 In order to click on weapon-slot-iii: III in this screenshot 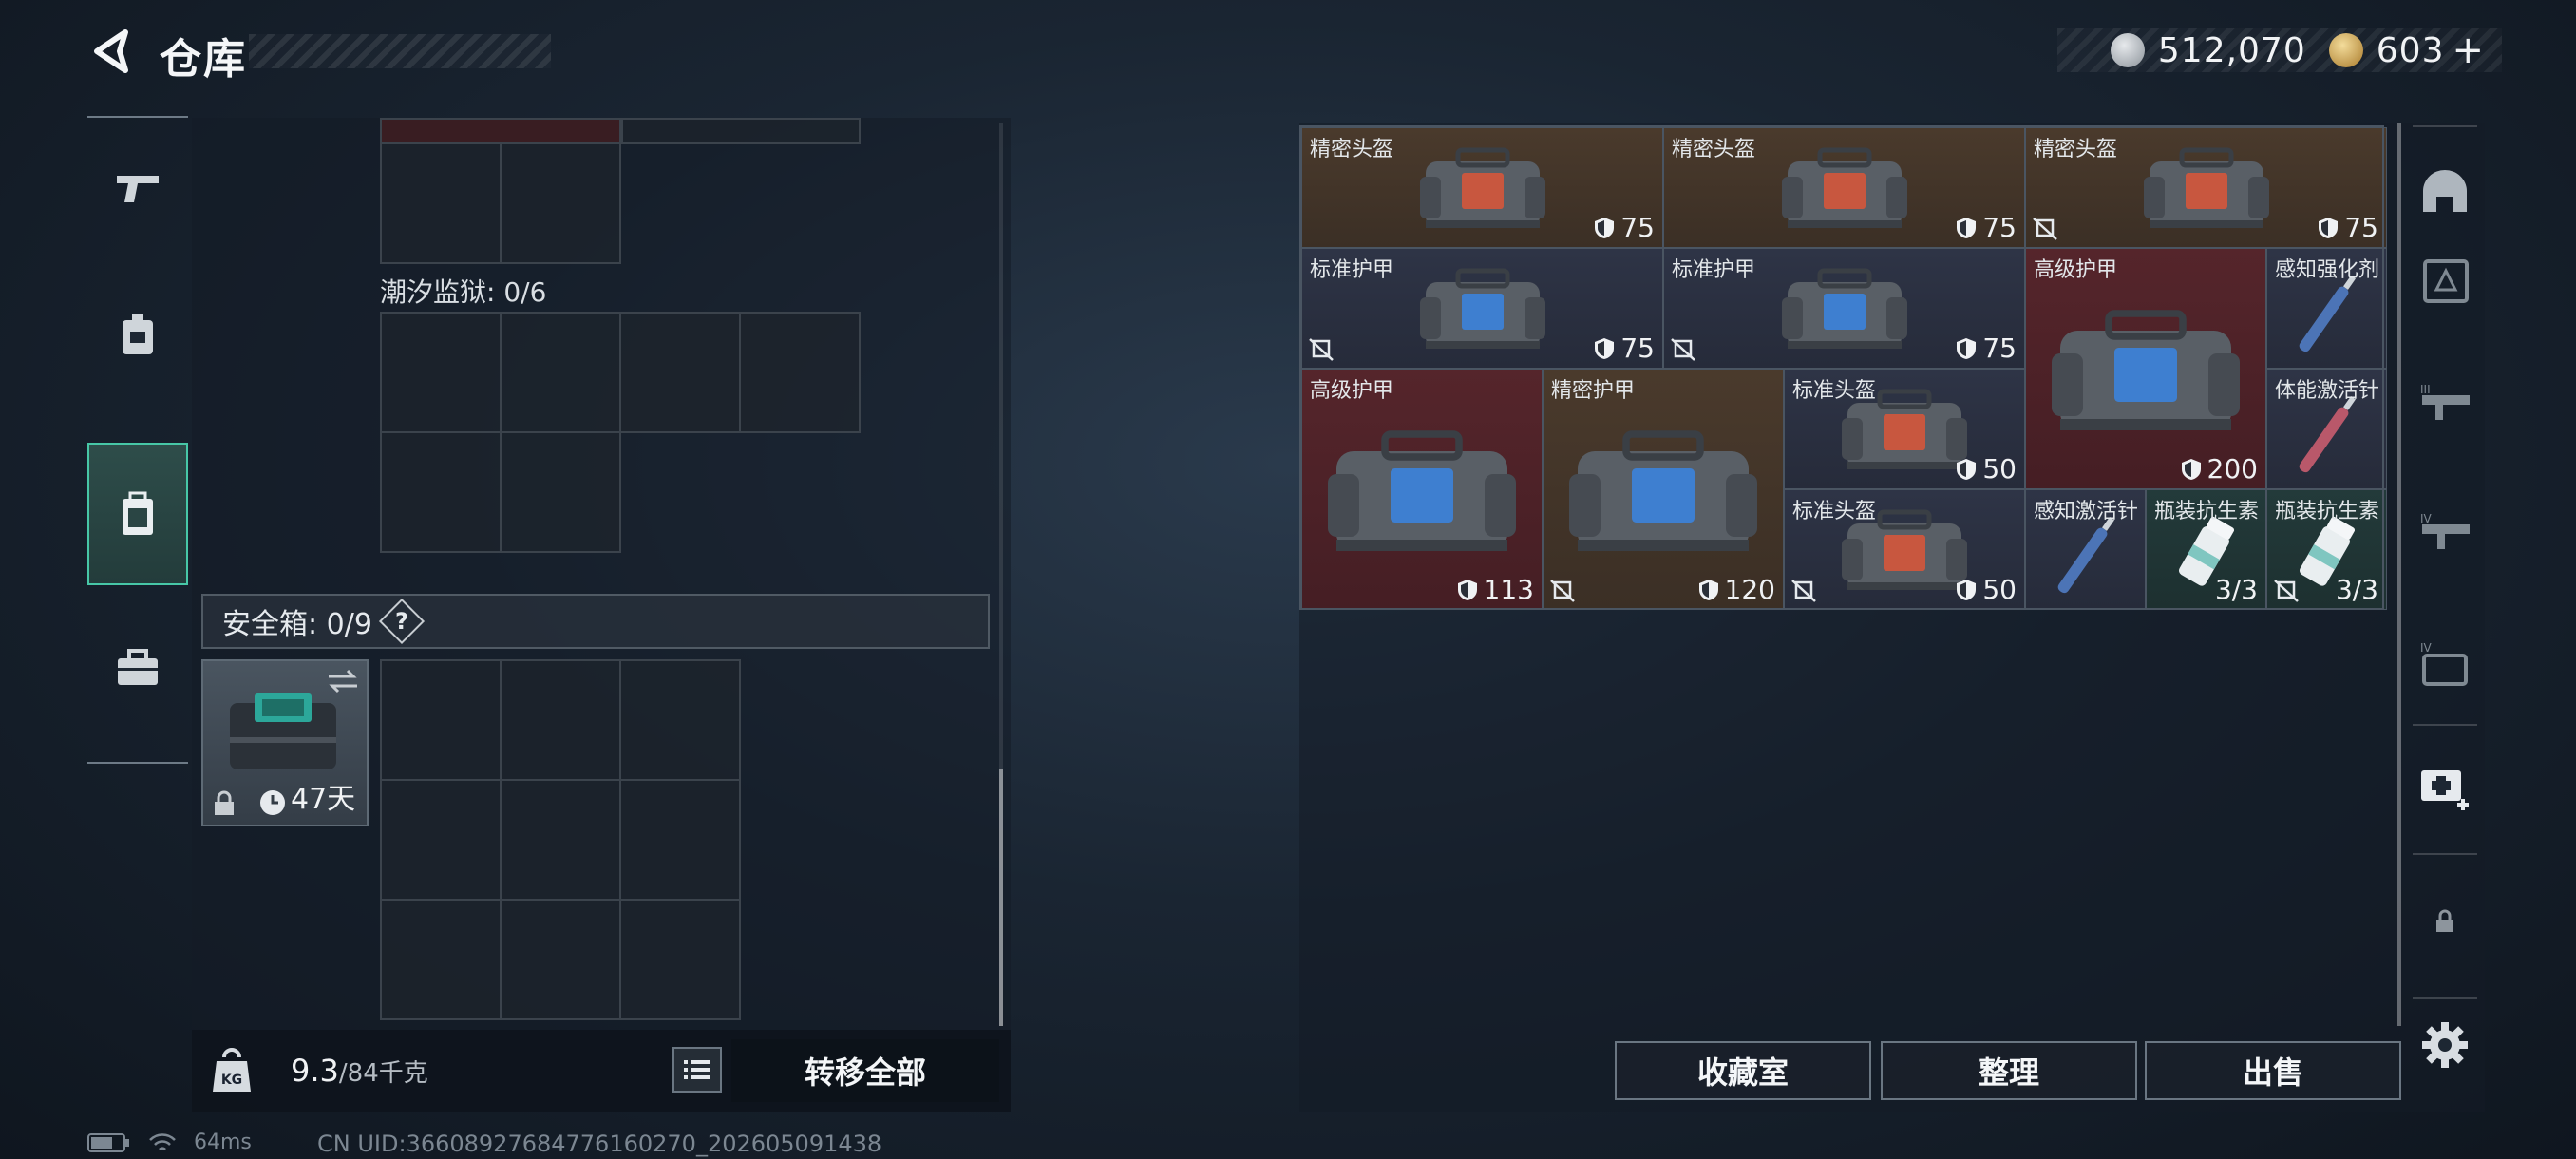, I will do `click(2444, 402)`.